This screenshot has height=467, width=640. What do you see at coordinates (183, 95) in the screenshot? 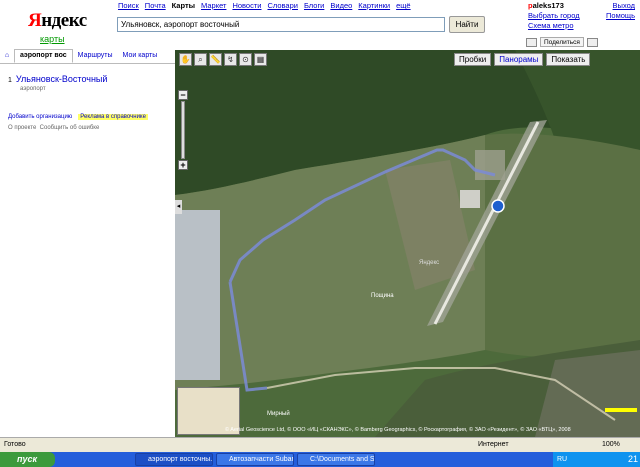
I see `zoom-out-button: −` at bounding box center [183, 95].